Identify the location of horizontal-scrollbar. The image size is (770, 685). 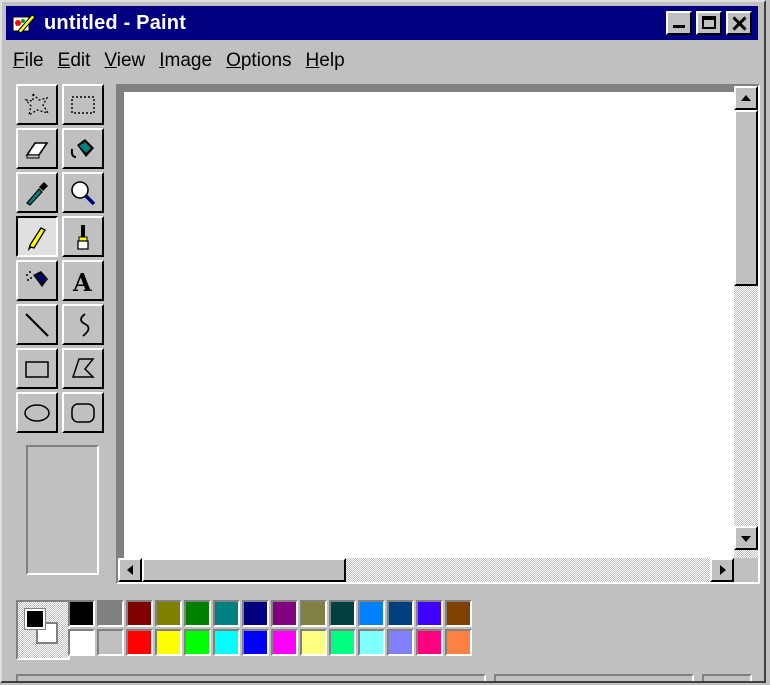
(426, 570).